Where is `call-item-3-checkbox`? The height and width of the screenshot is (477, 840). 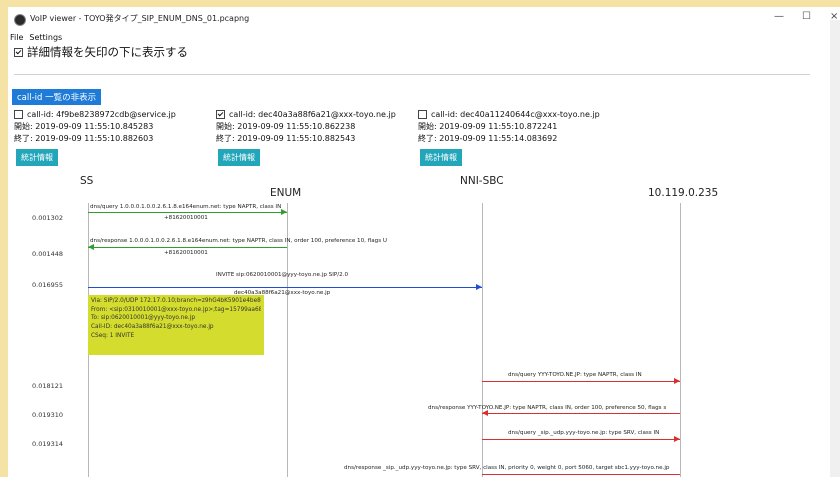 call-item-3-checkbox is located at coordinates (422, 114).